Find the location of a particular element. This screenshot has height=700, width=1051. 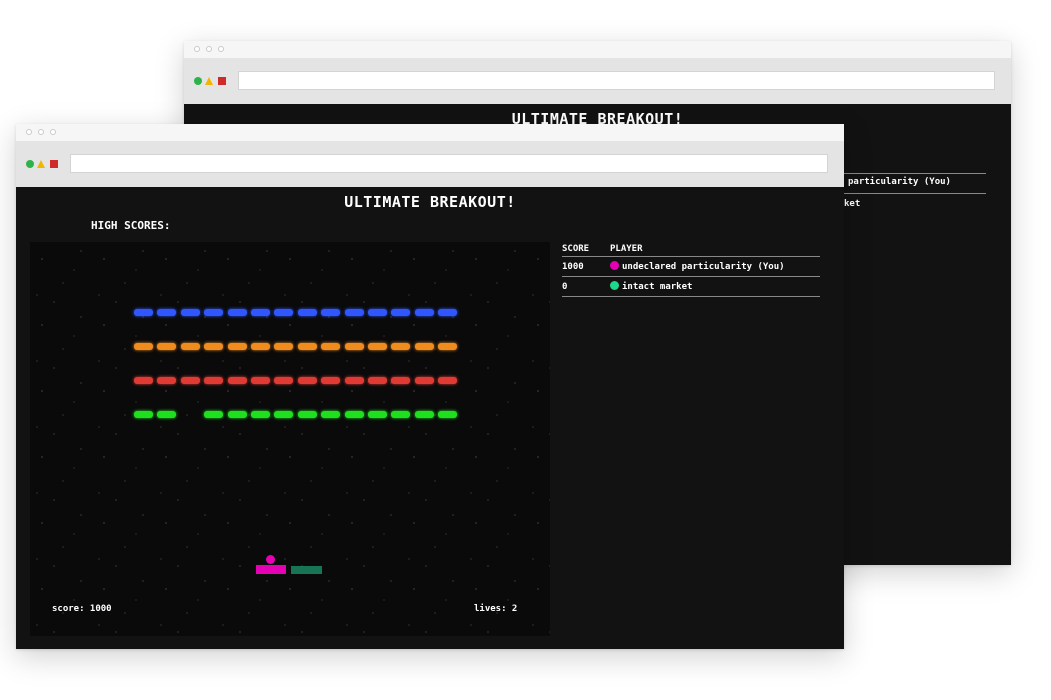

player-name: undeclared particularity (You) is located at coordinates (703, 267).